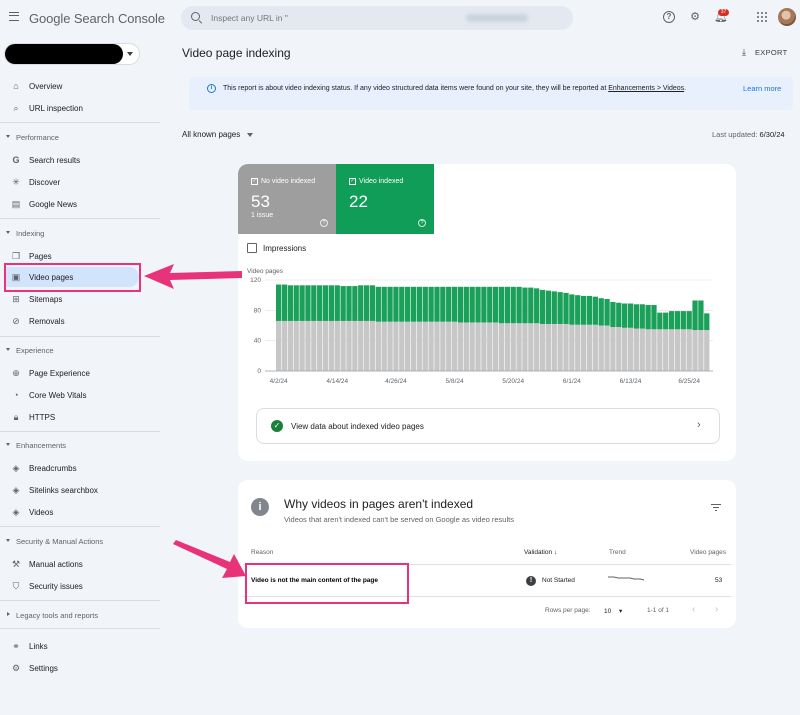  What do you see at coordinates (97, 18) in the screenshot?
I see `app-logo: Google Search Console` at bounding box center [97, 18].